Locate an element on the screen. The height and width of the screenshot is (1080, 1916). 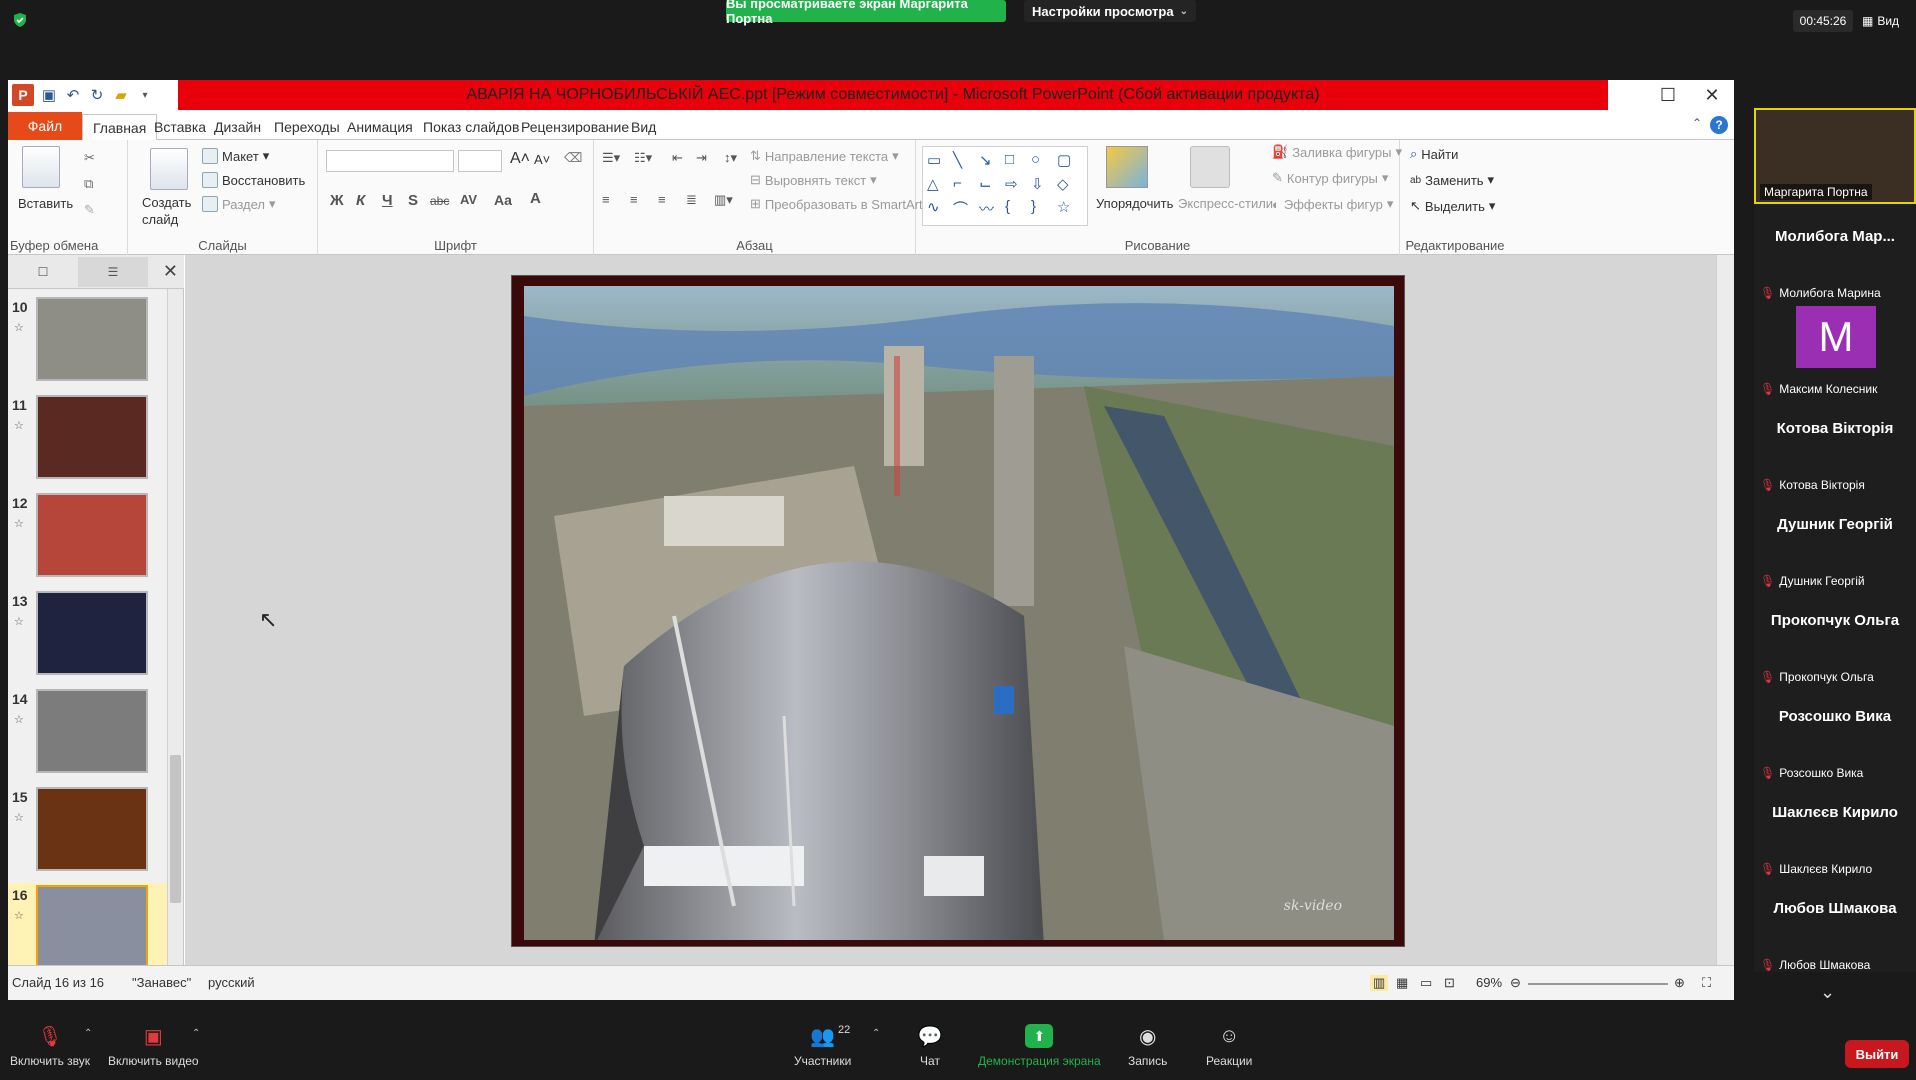
participant-tile: Молибога Мар... 🎙 Молибога Марина is located at coordinates (1835, 252).